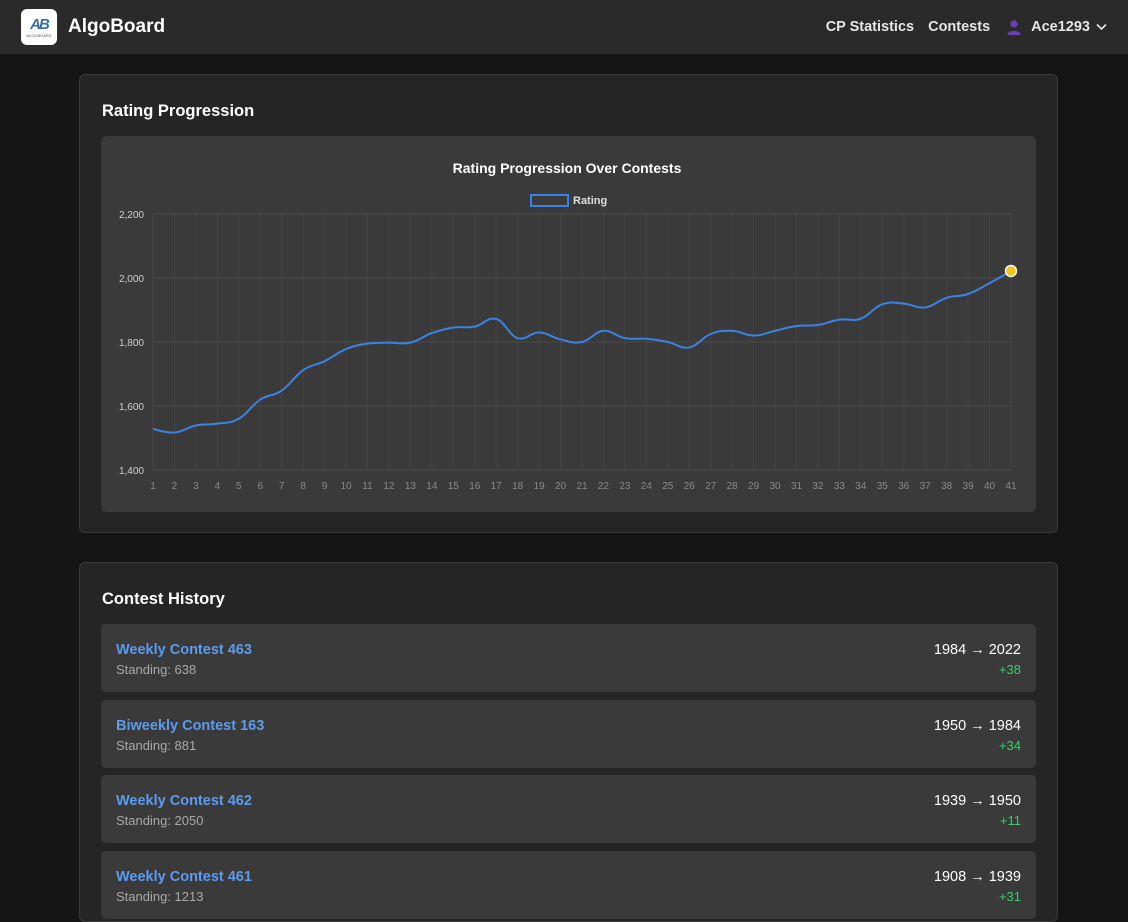 This screenshot has height=922, width=1128. What do you see at coordinates (711, 486) in the screenshot?
I see `x-tick-label: 27` at bounding box center [711, 486].